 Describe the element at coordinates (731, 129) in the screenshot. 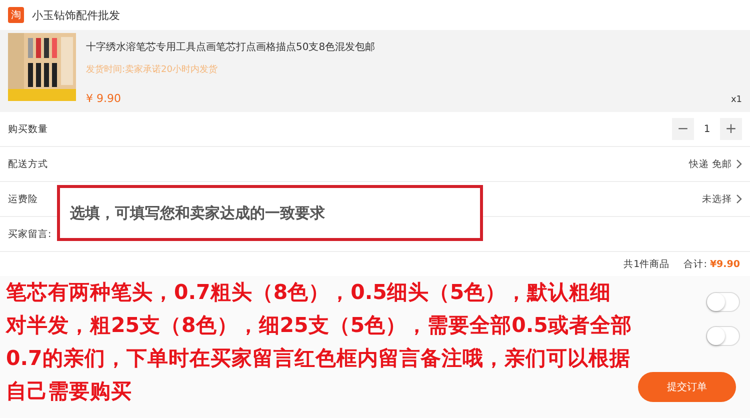

I see `increase-button: +` at that location.